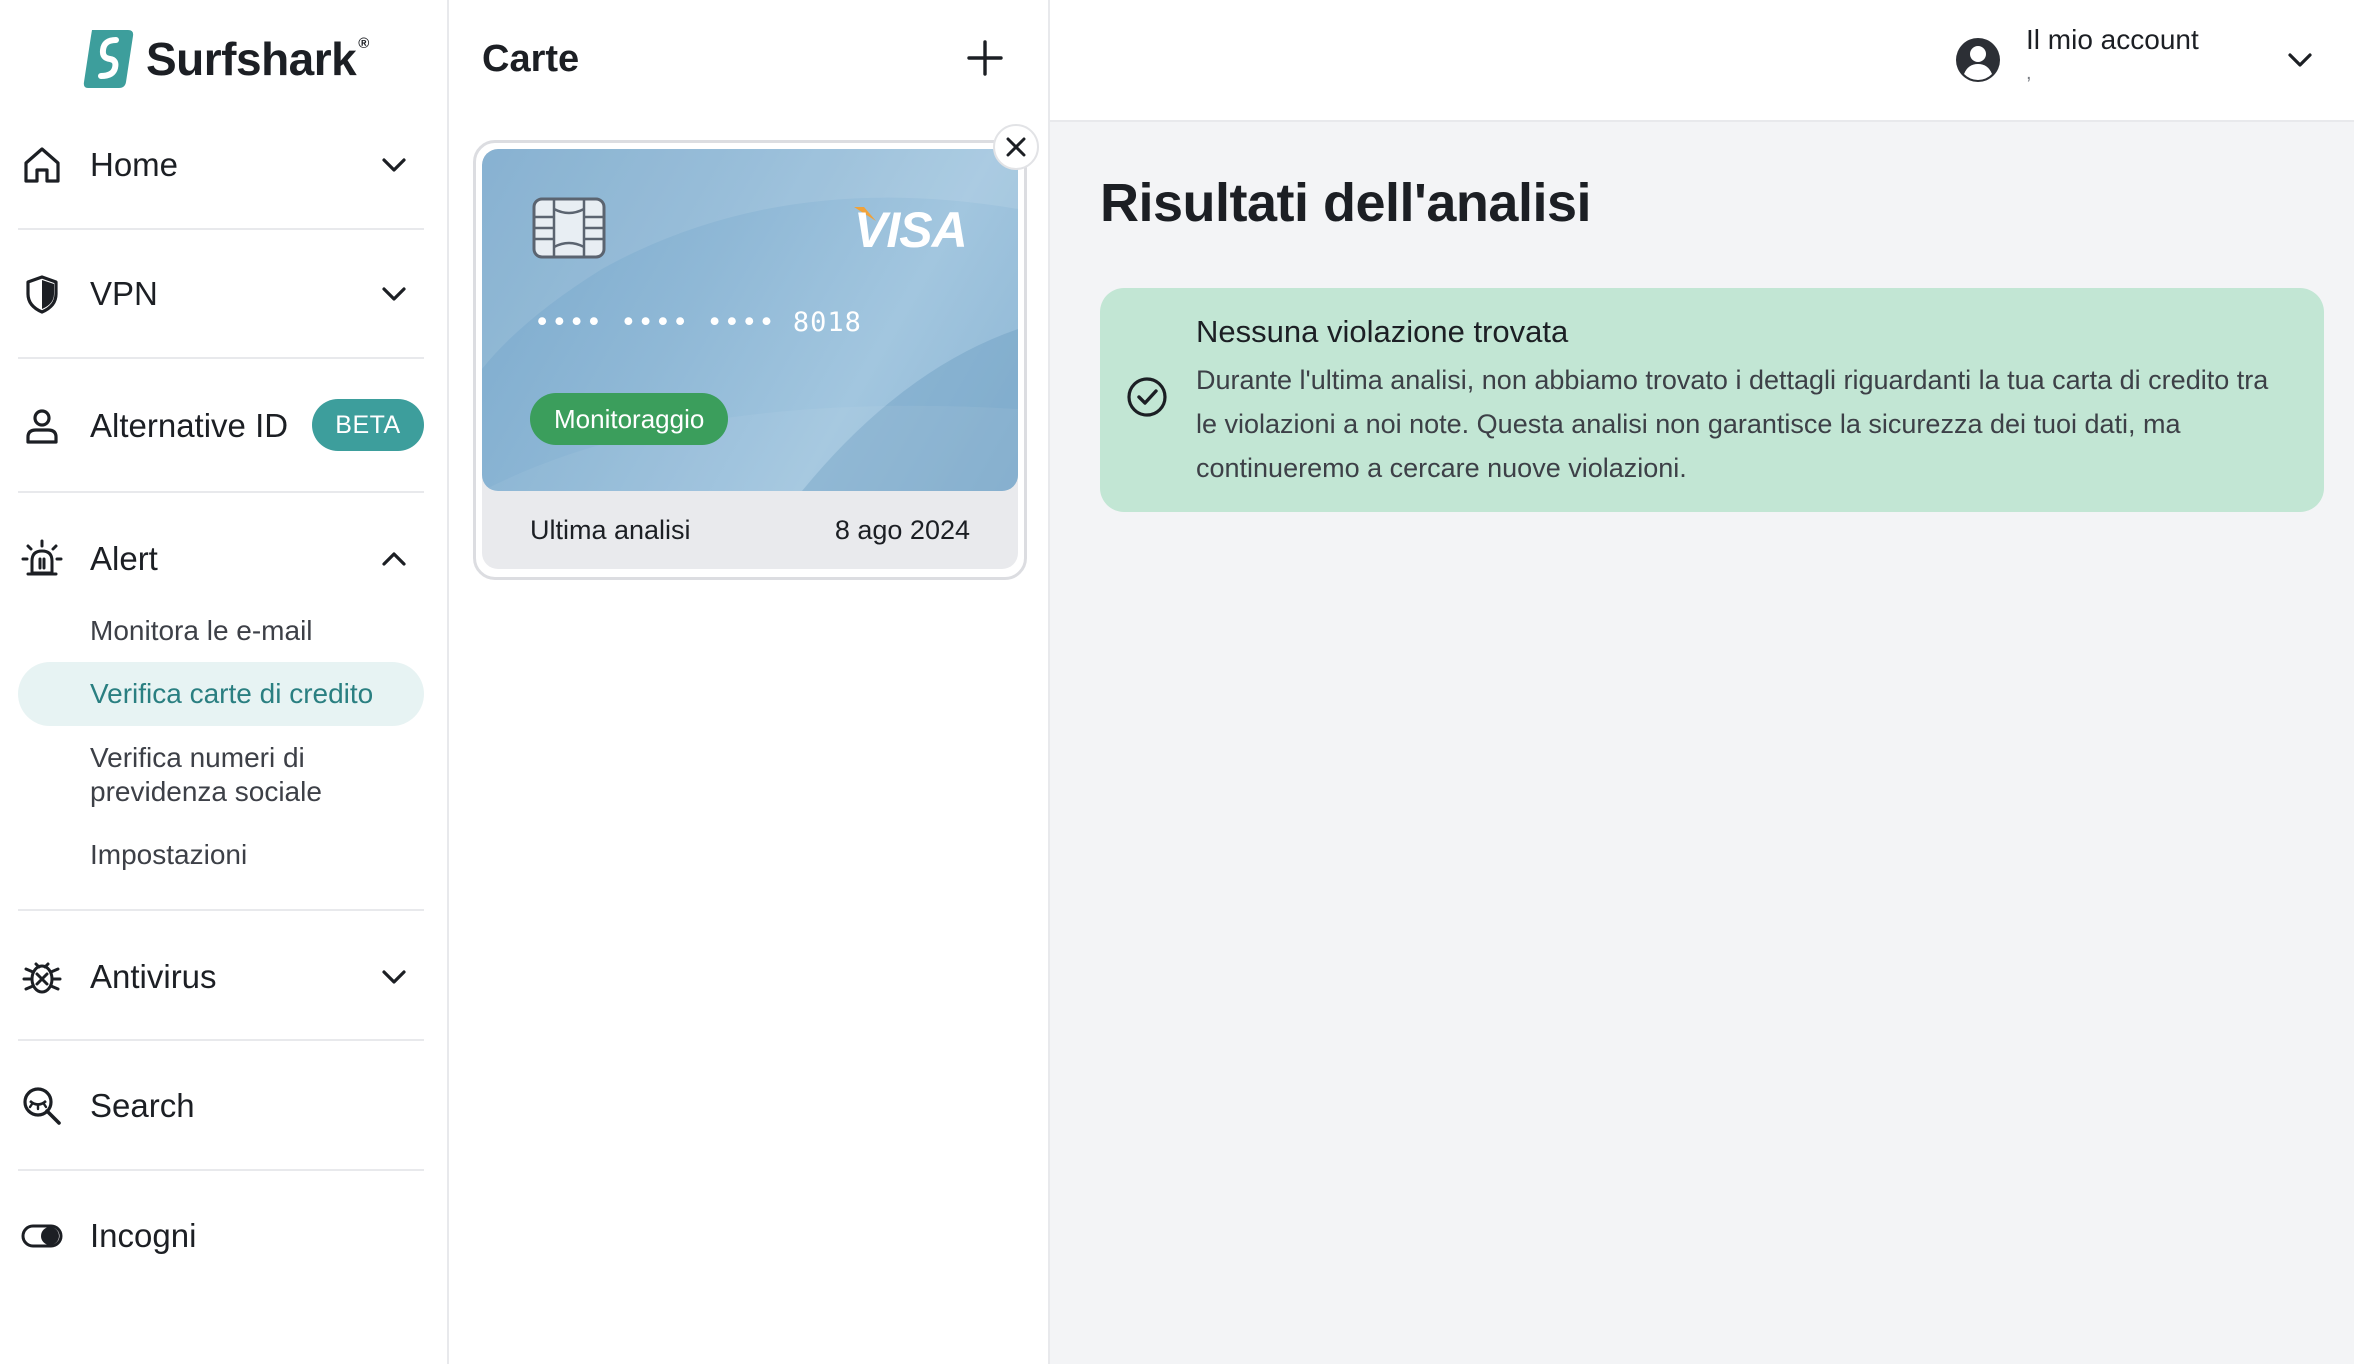 Image resolution: width=2354 pixels, height=1364 pixels. What do you see at coordinates (108, 59) in the screenshot?
I see `surfshark-logo-icon` at bounding box center [108, 59].